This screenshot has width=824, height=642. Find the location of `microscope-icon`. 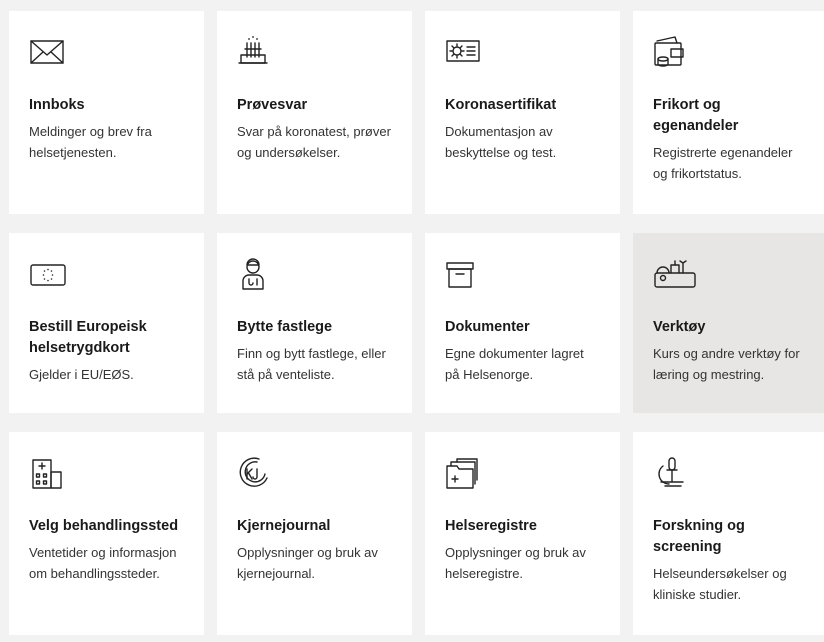

microscope-icon is located at coordinates (673, 473).